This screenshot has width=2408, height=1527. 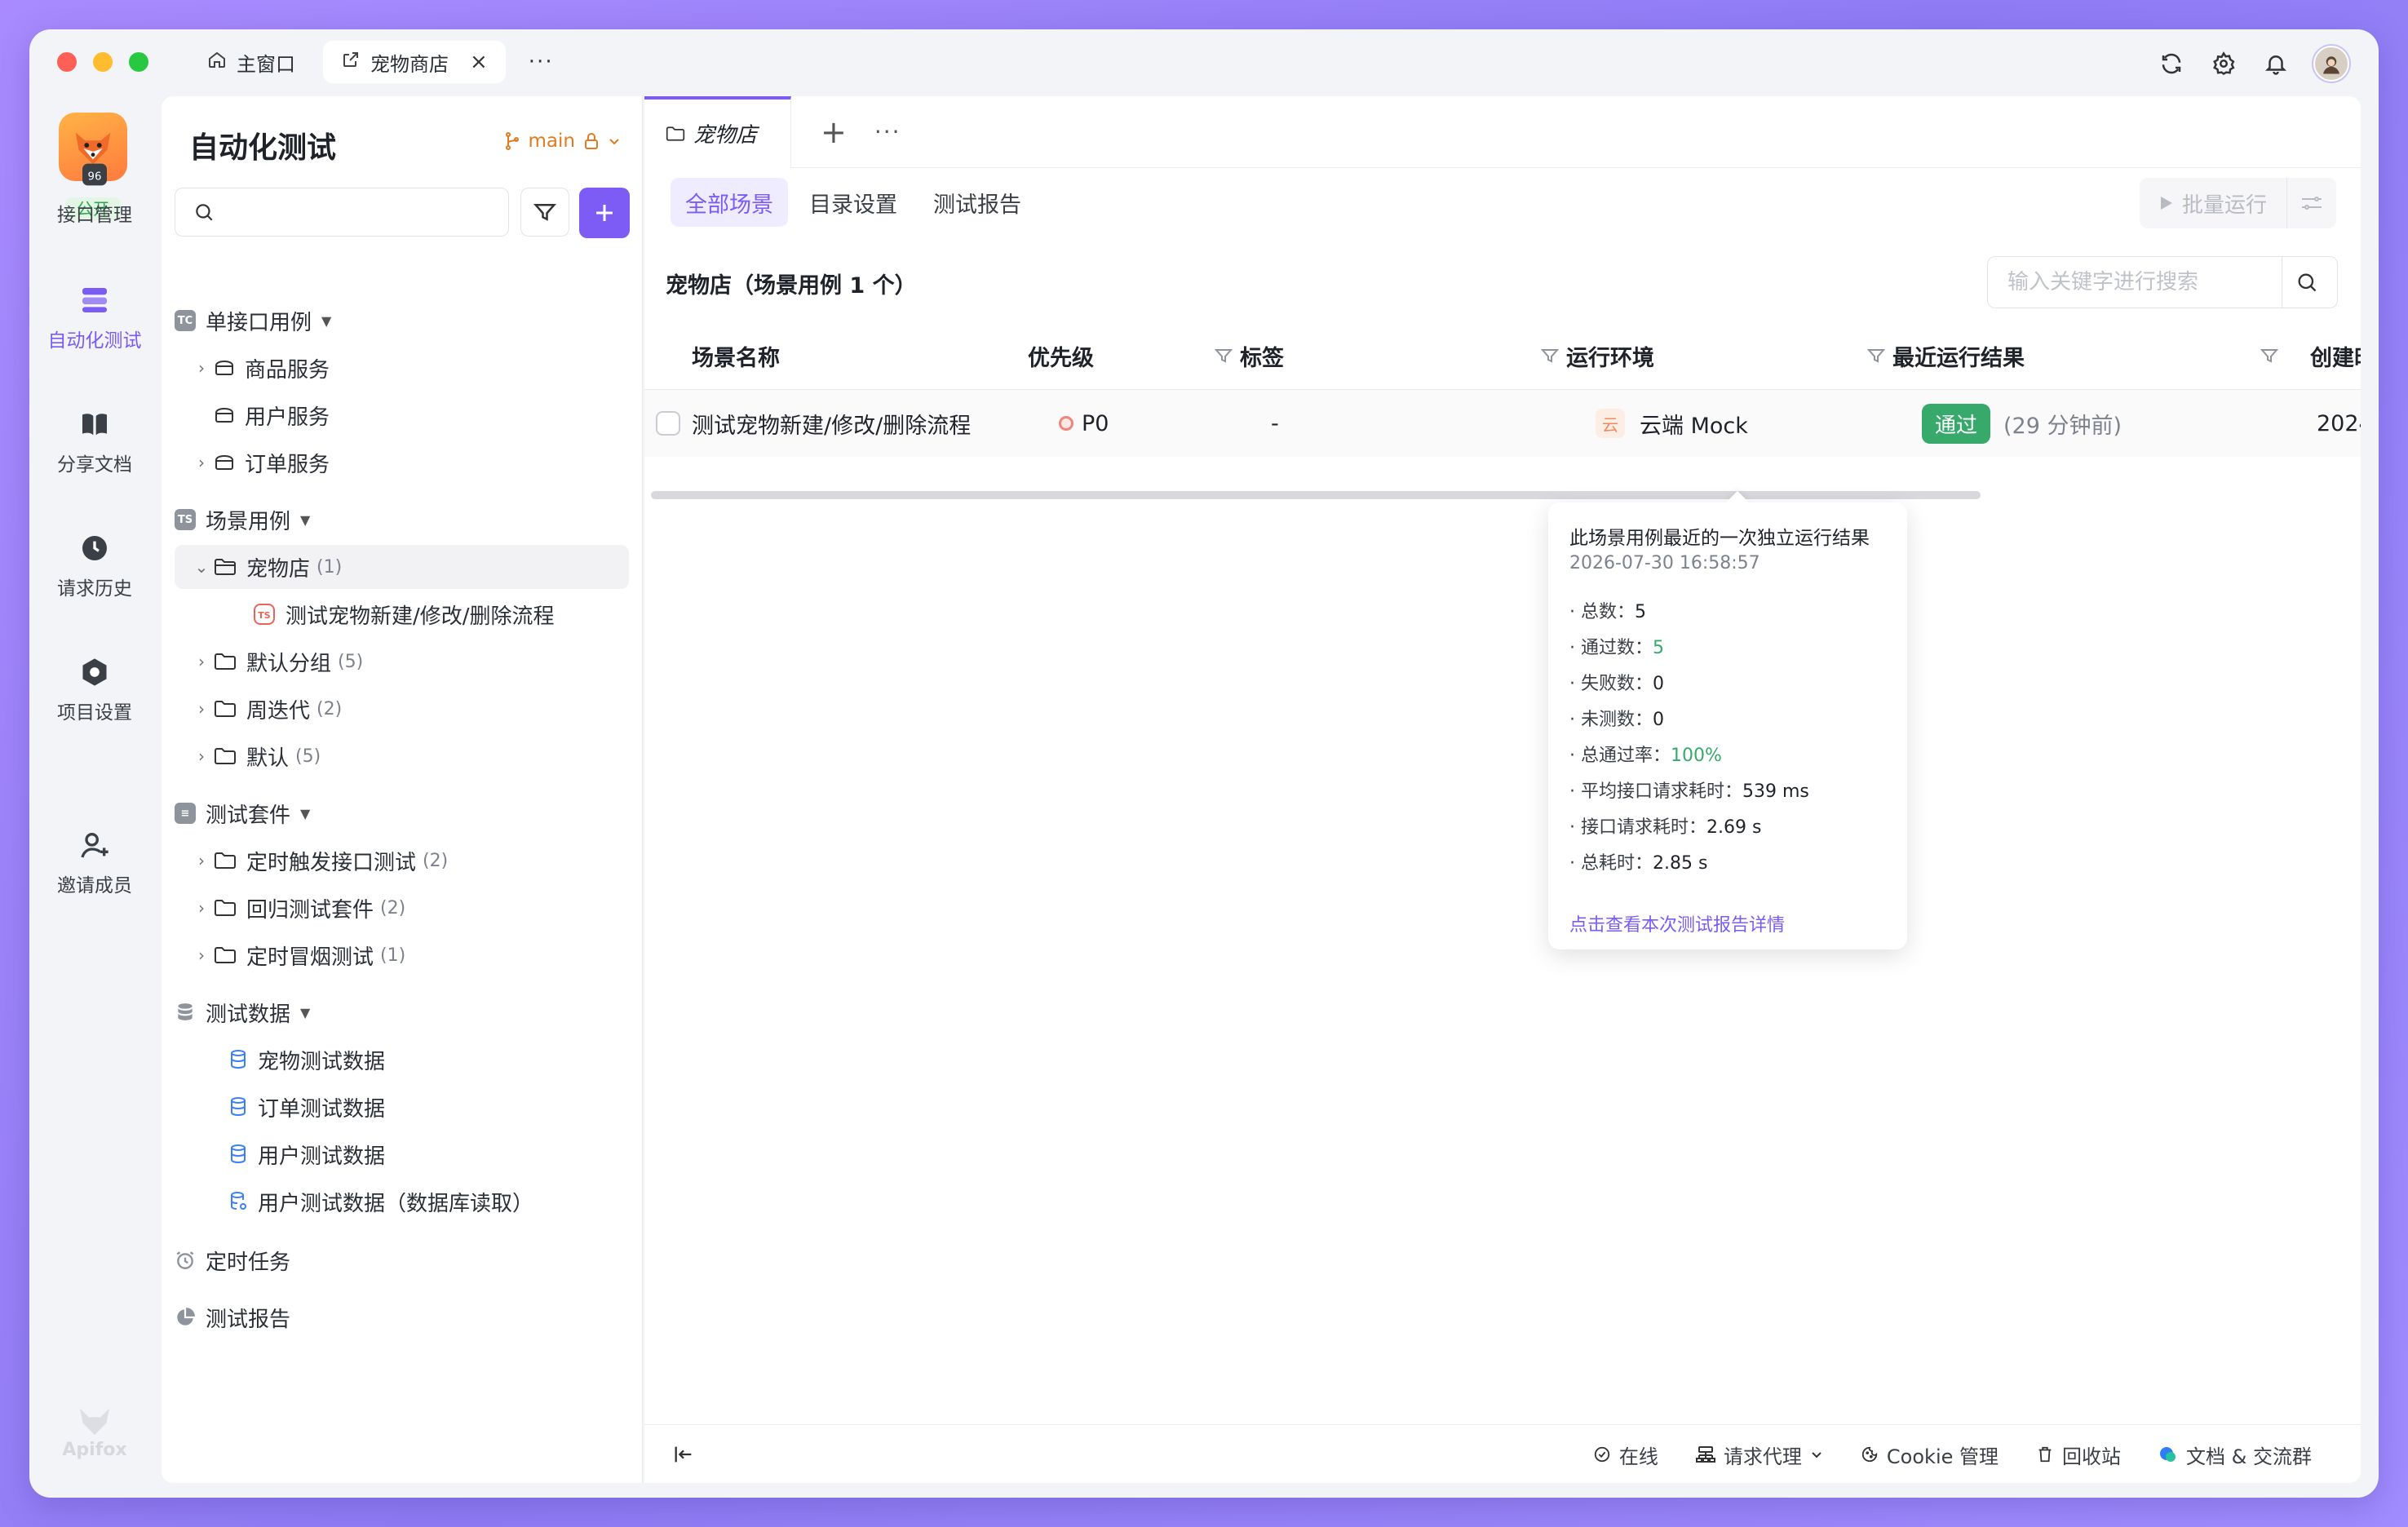 I want to click on tree-item-label: 宠物测试数据, so click(x=322, y=1061).